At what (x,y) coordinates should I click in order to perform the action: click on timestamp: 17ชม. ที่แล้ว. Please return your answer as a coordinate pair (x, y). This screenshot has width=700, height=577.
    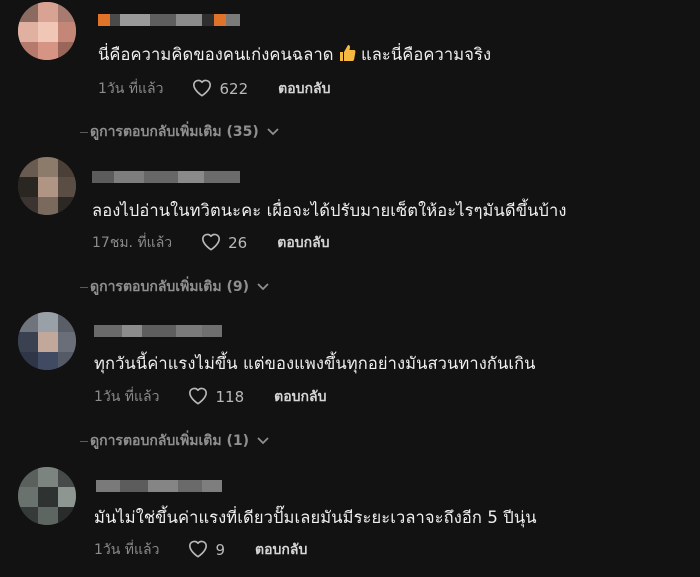
    Looking at the image, I should click on (132, 243).